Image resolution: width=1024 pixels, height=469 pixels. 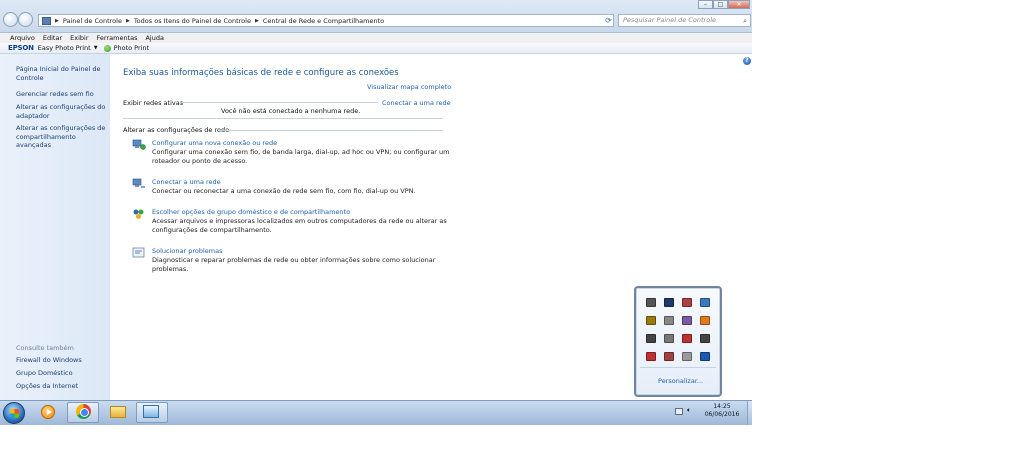 I want to click on menu-ferramentas: Ferramentas, so click(x=117, y=38).